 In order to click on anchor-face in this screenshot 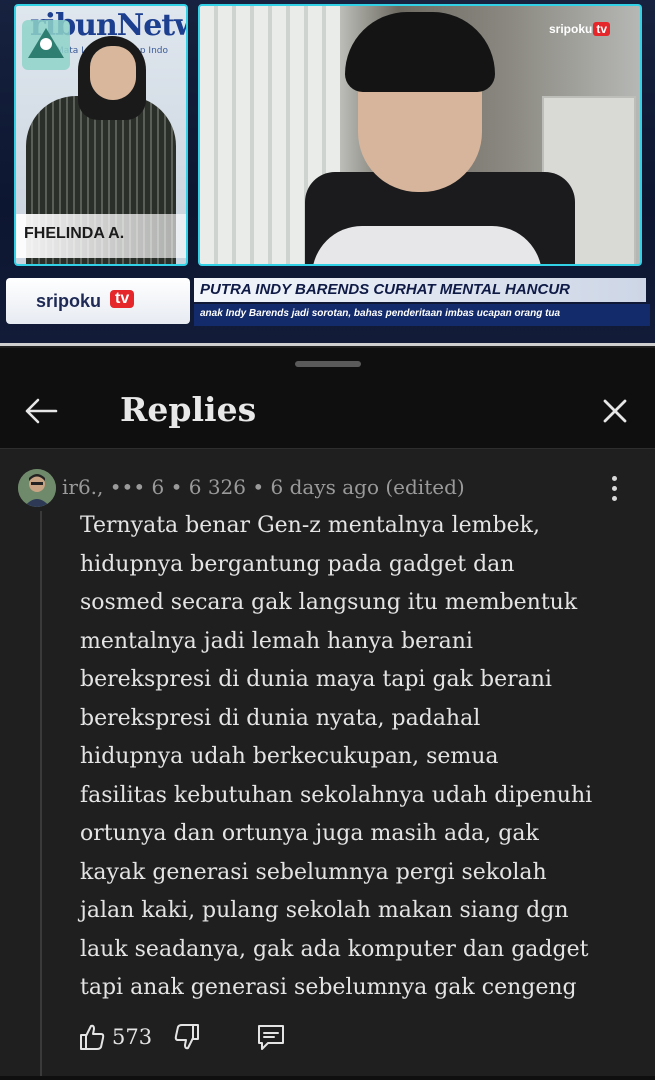, I will do `click(113, 73)`.